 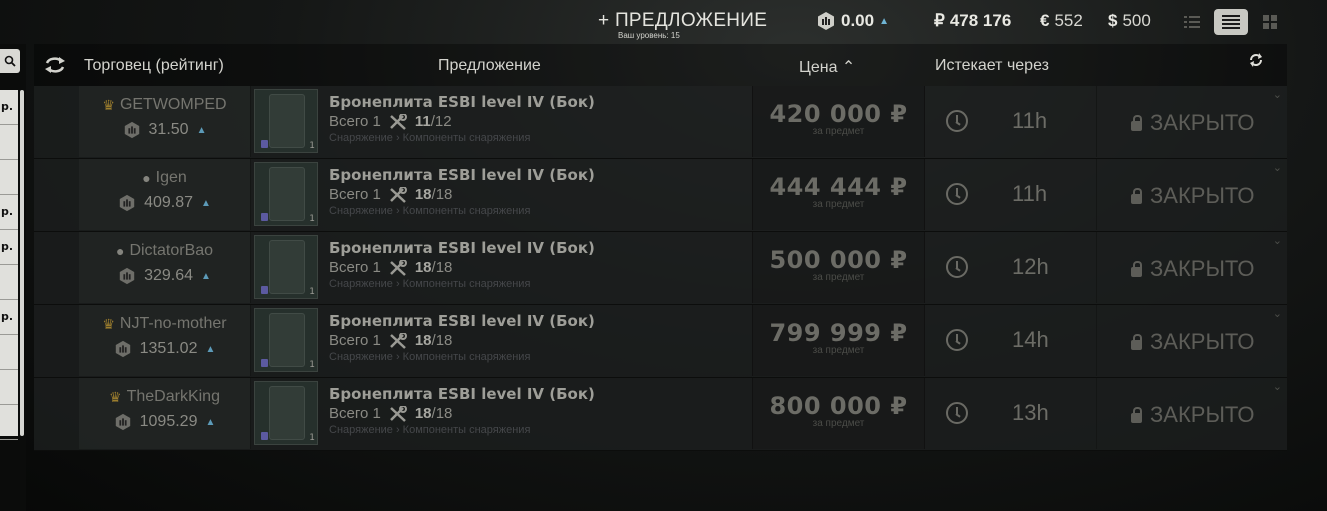 I want to click on ruble-icon: ₽, so click(x=899, y=333).